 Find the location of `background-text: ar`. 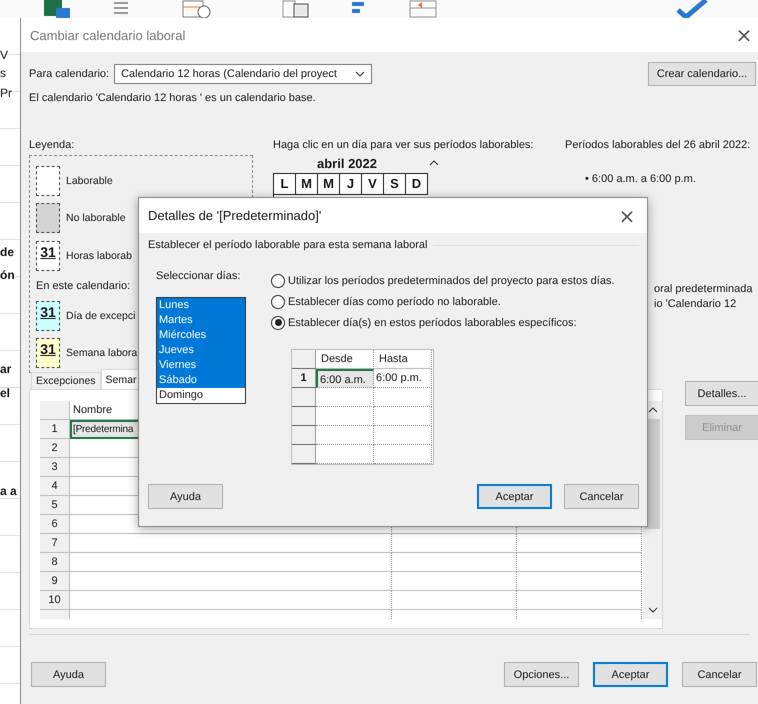

background-text: ar is located at coordinates (6, 369).